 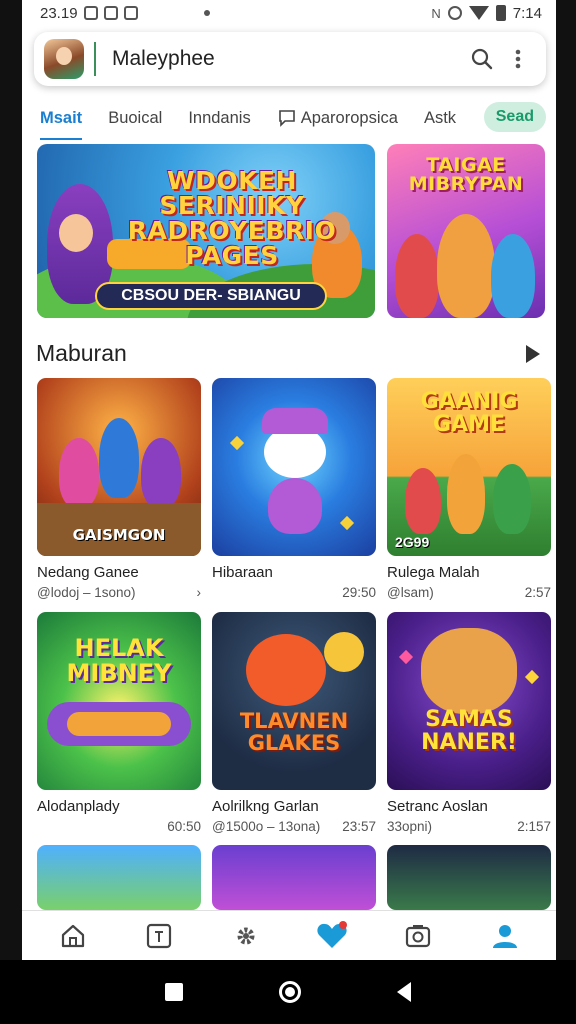 What do you see at coordinates (412, 542) in the screenshot?
I see `thumb-badge: 2G99` at bounding box center [412, 542].